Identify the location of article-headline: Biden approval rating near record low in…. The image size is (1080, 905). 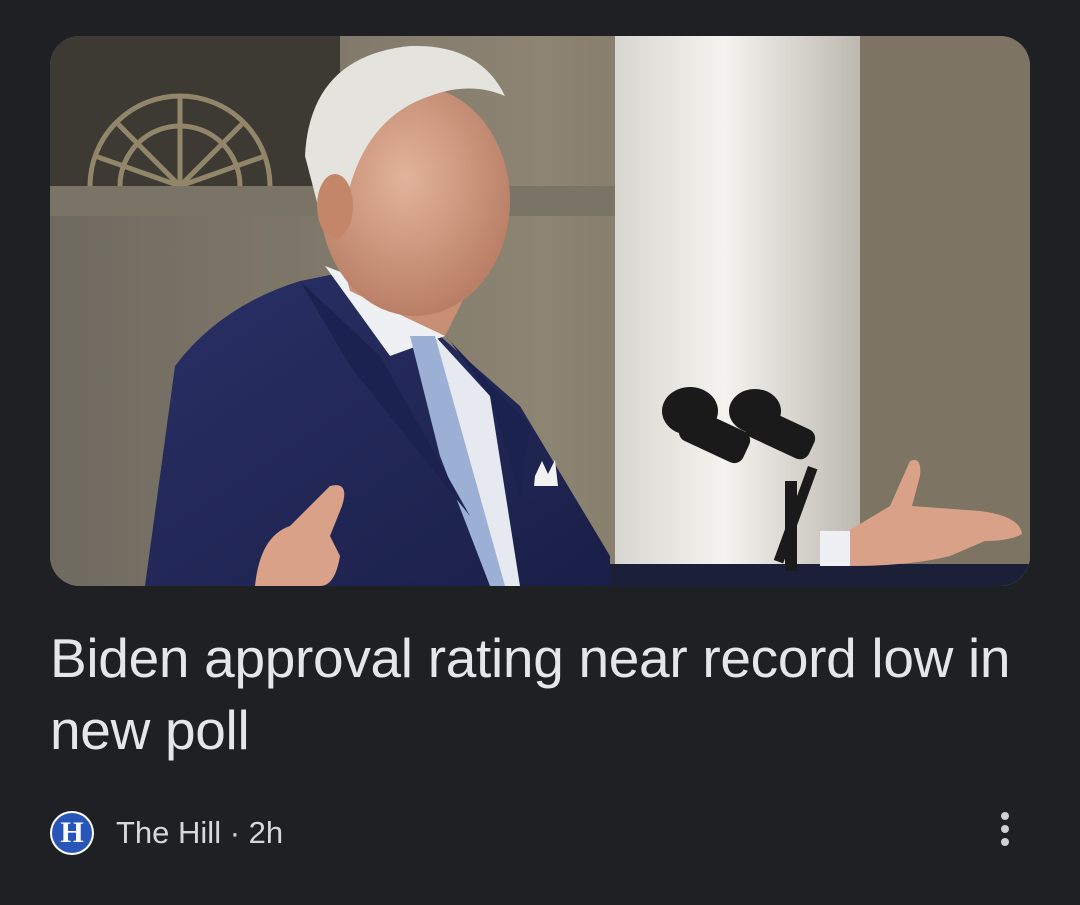
(545, 694).